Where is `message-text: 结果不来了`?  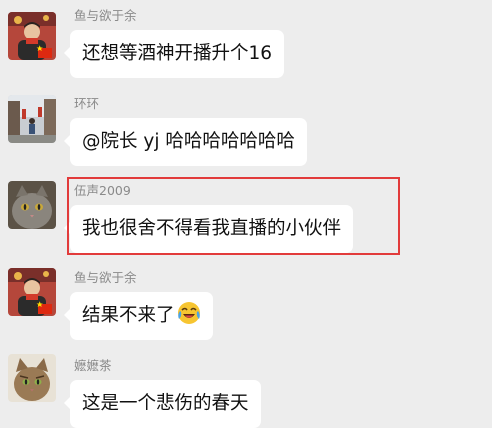
message-text: 结果不来了 is located at coordinates (128, 315).